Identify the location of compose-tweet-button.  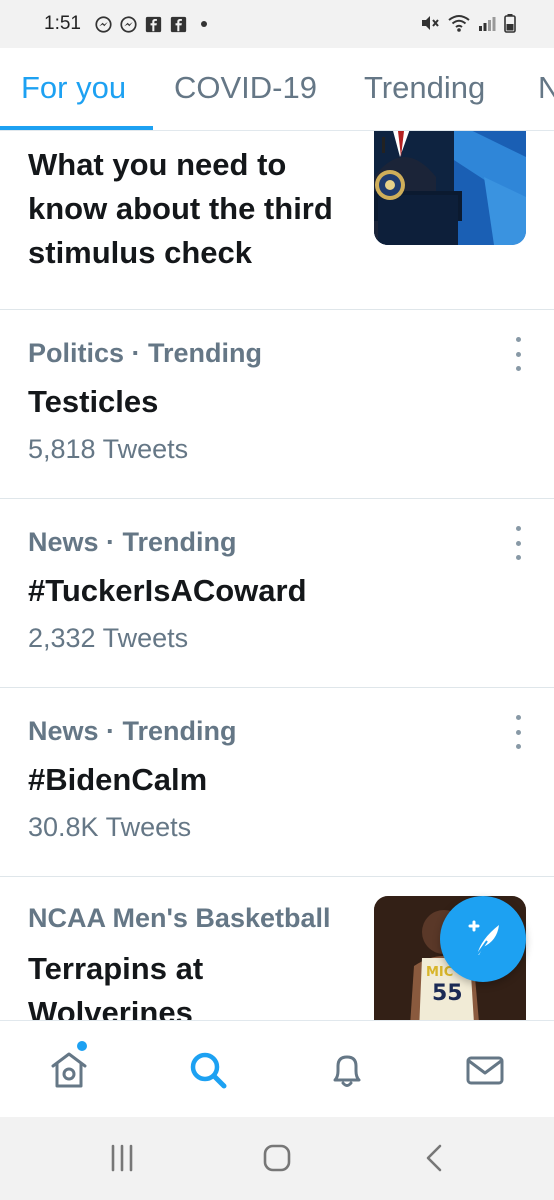
(483, 939).